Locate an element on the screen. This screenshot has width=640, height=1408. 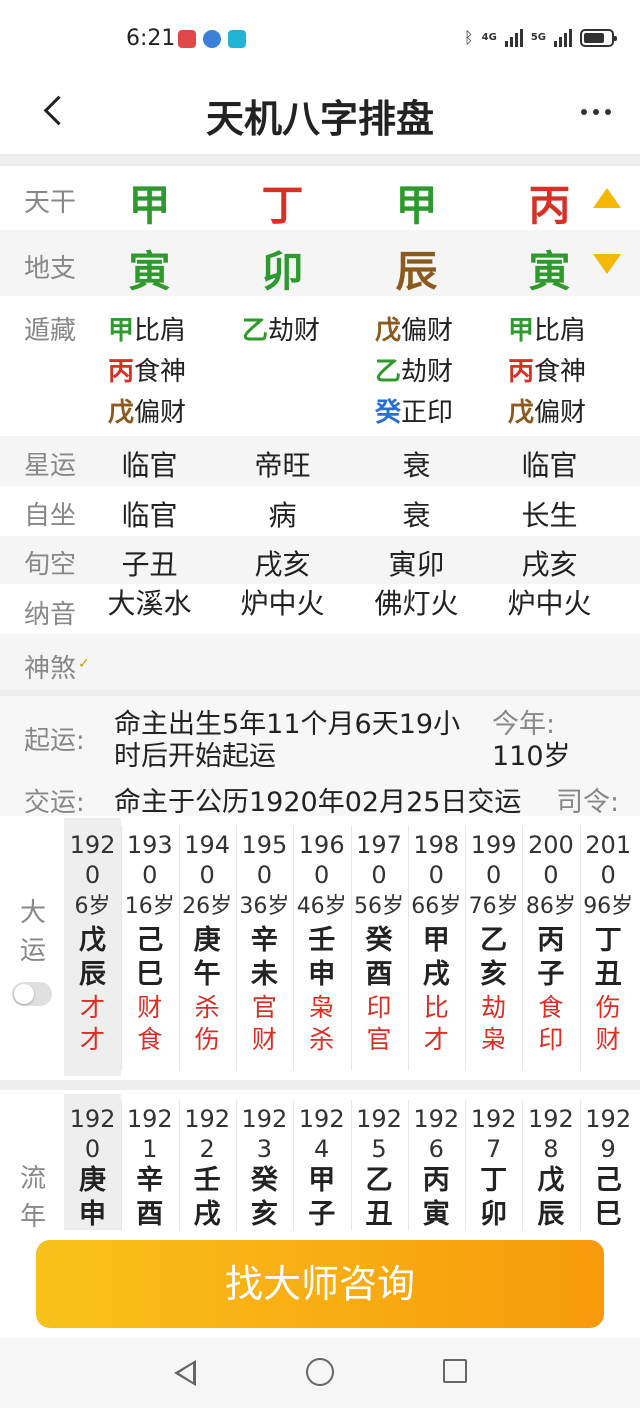
xingyun-hour: 临官 is located at coordinates (549, 465).